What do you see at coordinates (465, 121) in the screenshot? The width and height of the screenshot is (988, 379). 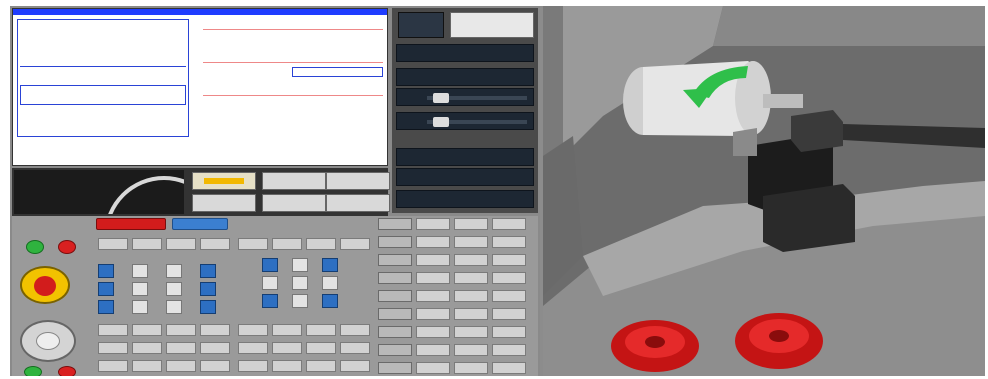 I see `spindle-override-slider` at bounding box center [465, 121].